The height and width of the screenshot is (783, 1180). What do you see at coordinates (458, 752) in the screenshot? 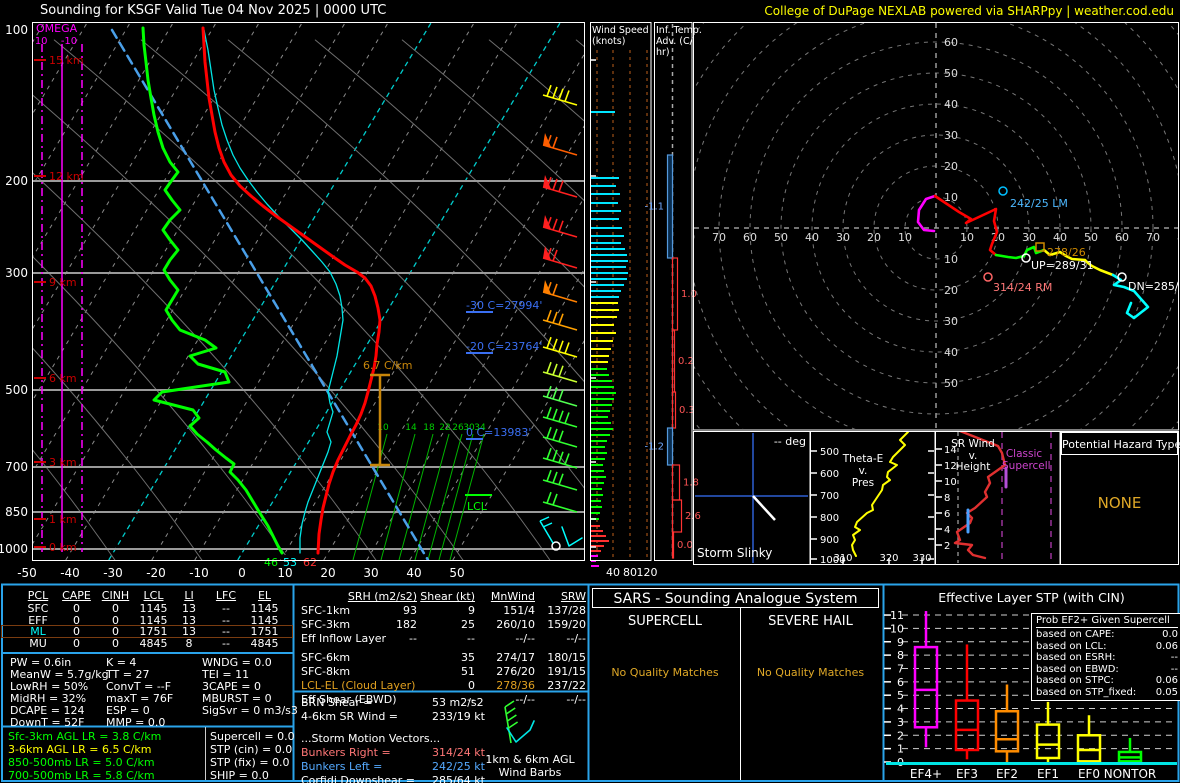
I see `motion-vector-value: 314/24 kt` at bounding box center [458, 752].